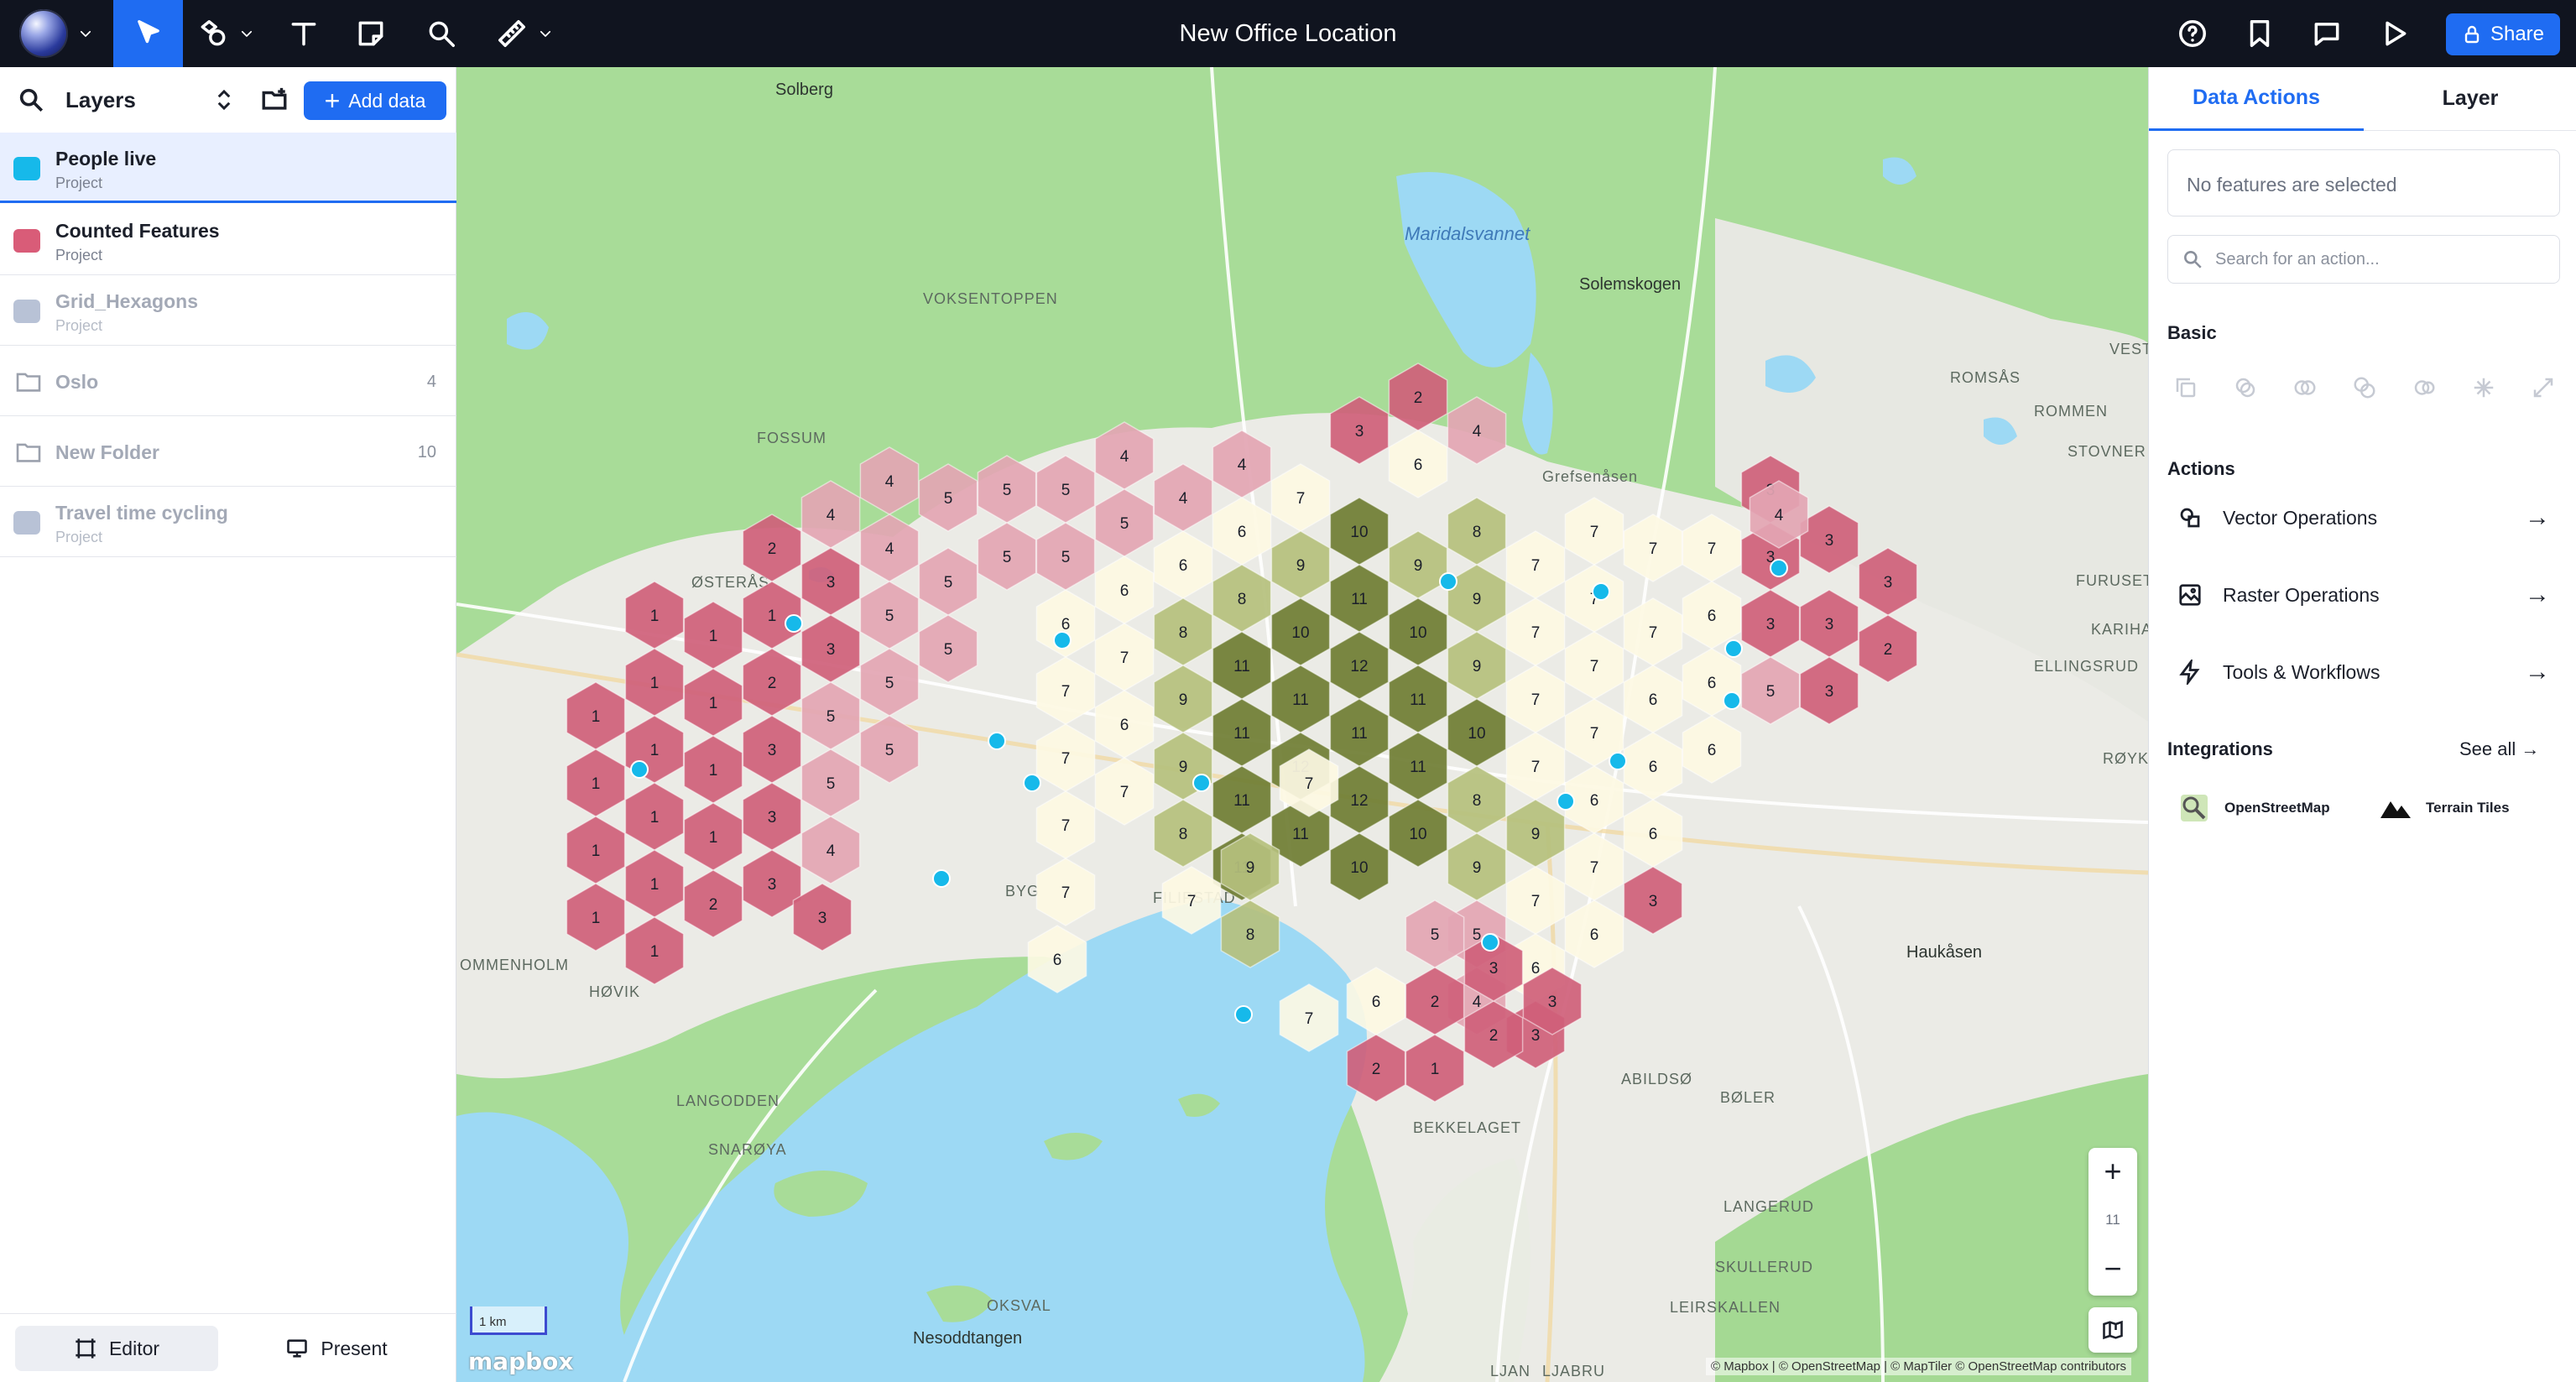  Describe the element at coordinates (2424, 387) in the screenshot. I see `difference-op-button` at that location.